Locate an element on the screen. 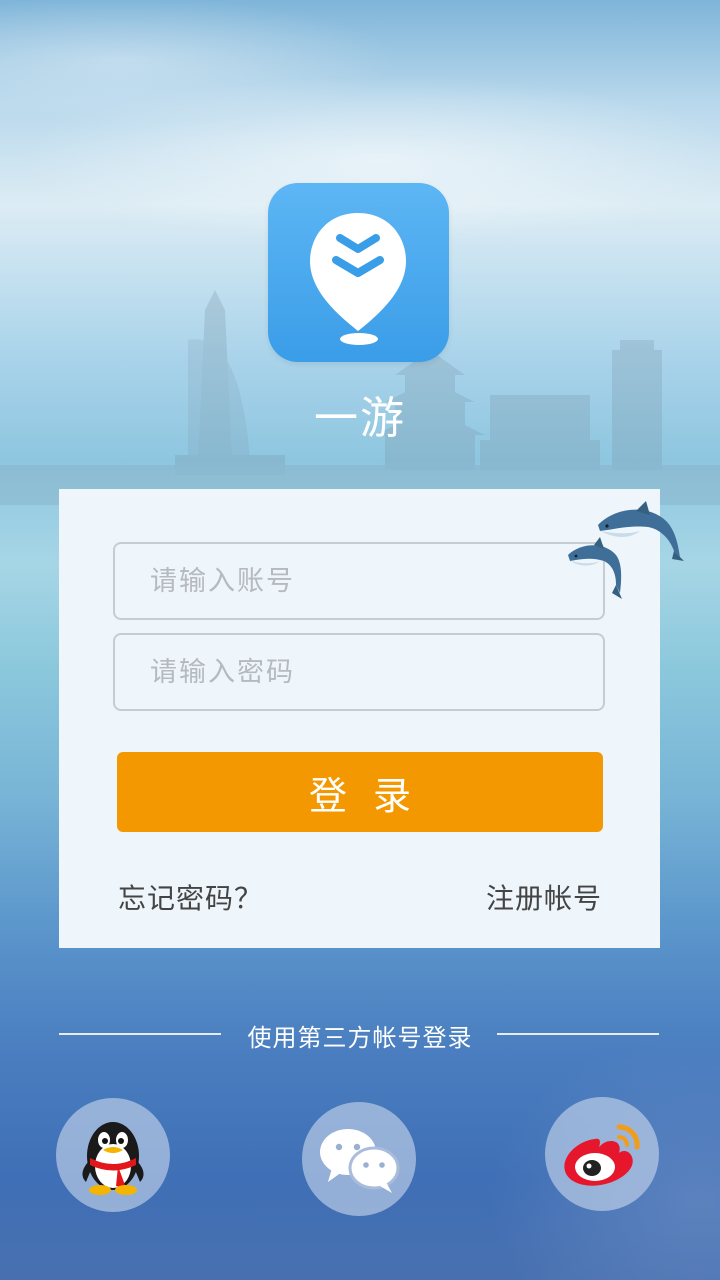  app-title: 一游 is located at coordinates (360, 418).